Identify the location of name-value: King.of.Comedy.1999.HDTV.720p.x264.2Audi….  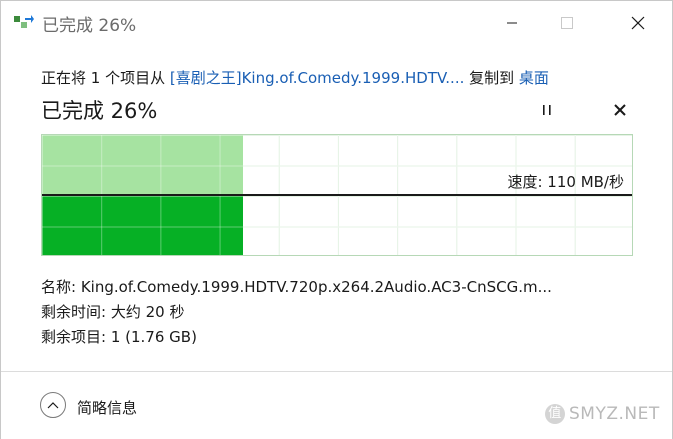
(316, 287).